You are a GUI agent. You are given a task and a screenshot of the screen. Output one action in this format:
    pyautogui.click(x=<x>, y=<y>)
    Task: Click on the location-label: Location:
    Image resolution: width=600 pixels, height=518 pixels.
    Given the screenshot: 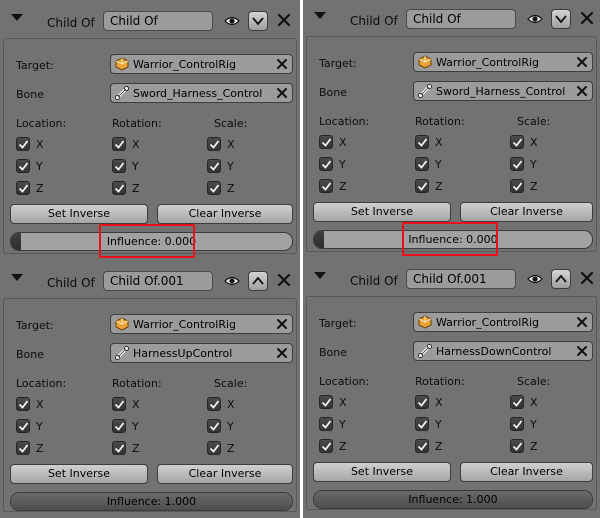 What is the action you would take?
    pyautogui.click(x=41, y=123)
    